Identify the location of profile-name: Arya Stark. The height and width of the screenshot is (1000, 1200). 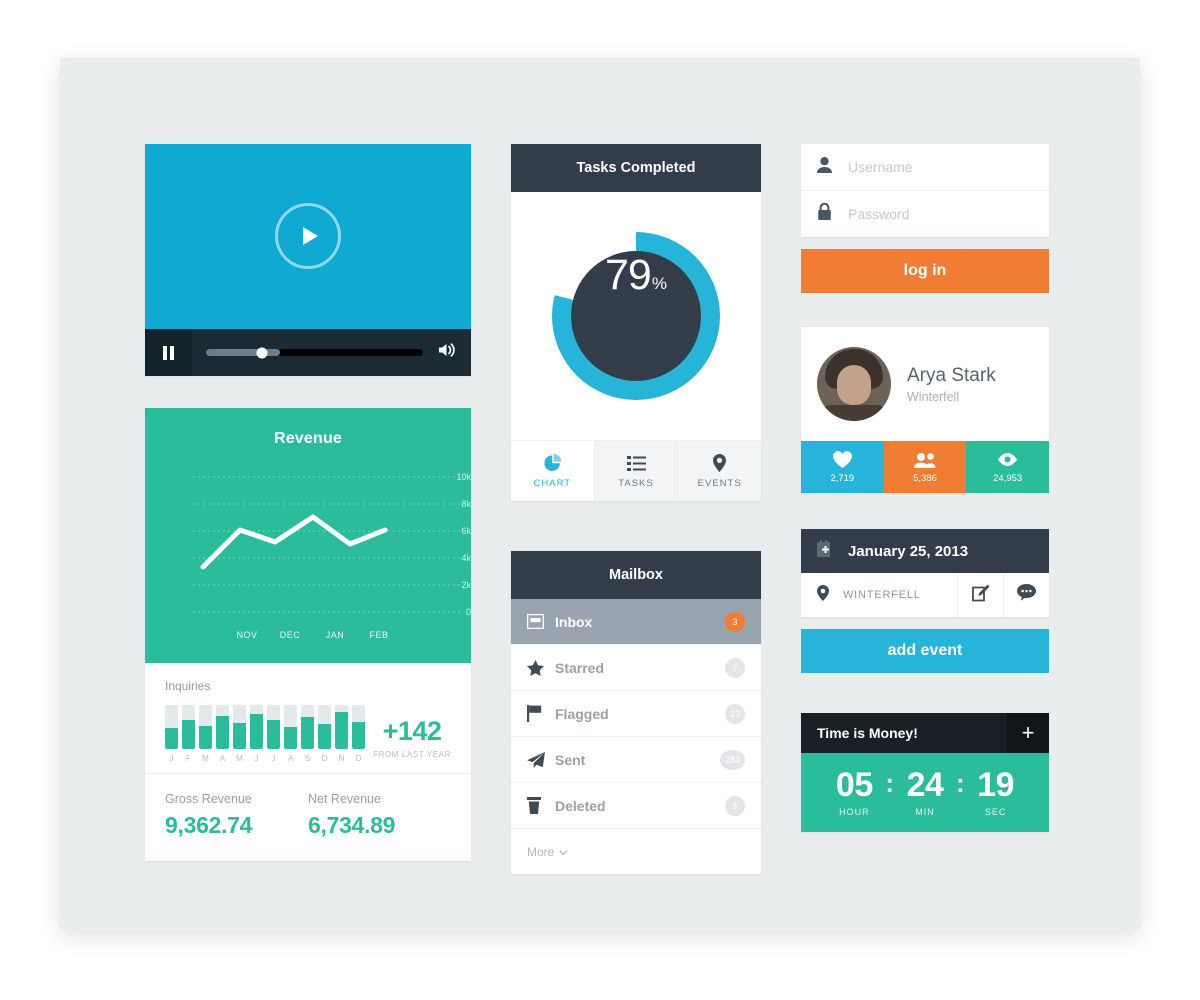
(951, 375).